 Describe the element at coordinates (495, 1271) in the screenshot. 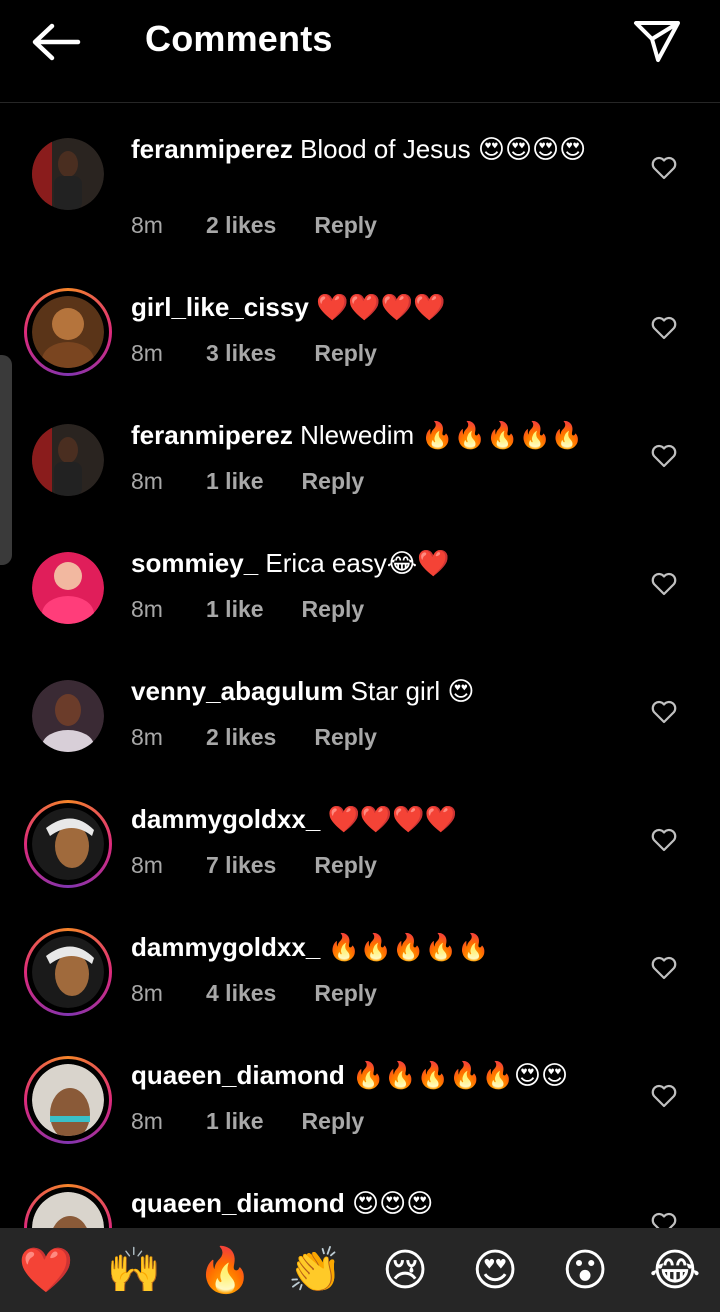

I see `reaction-heart-eyes-button: 😍` at that location.